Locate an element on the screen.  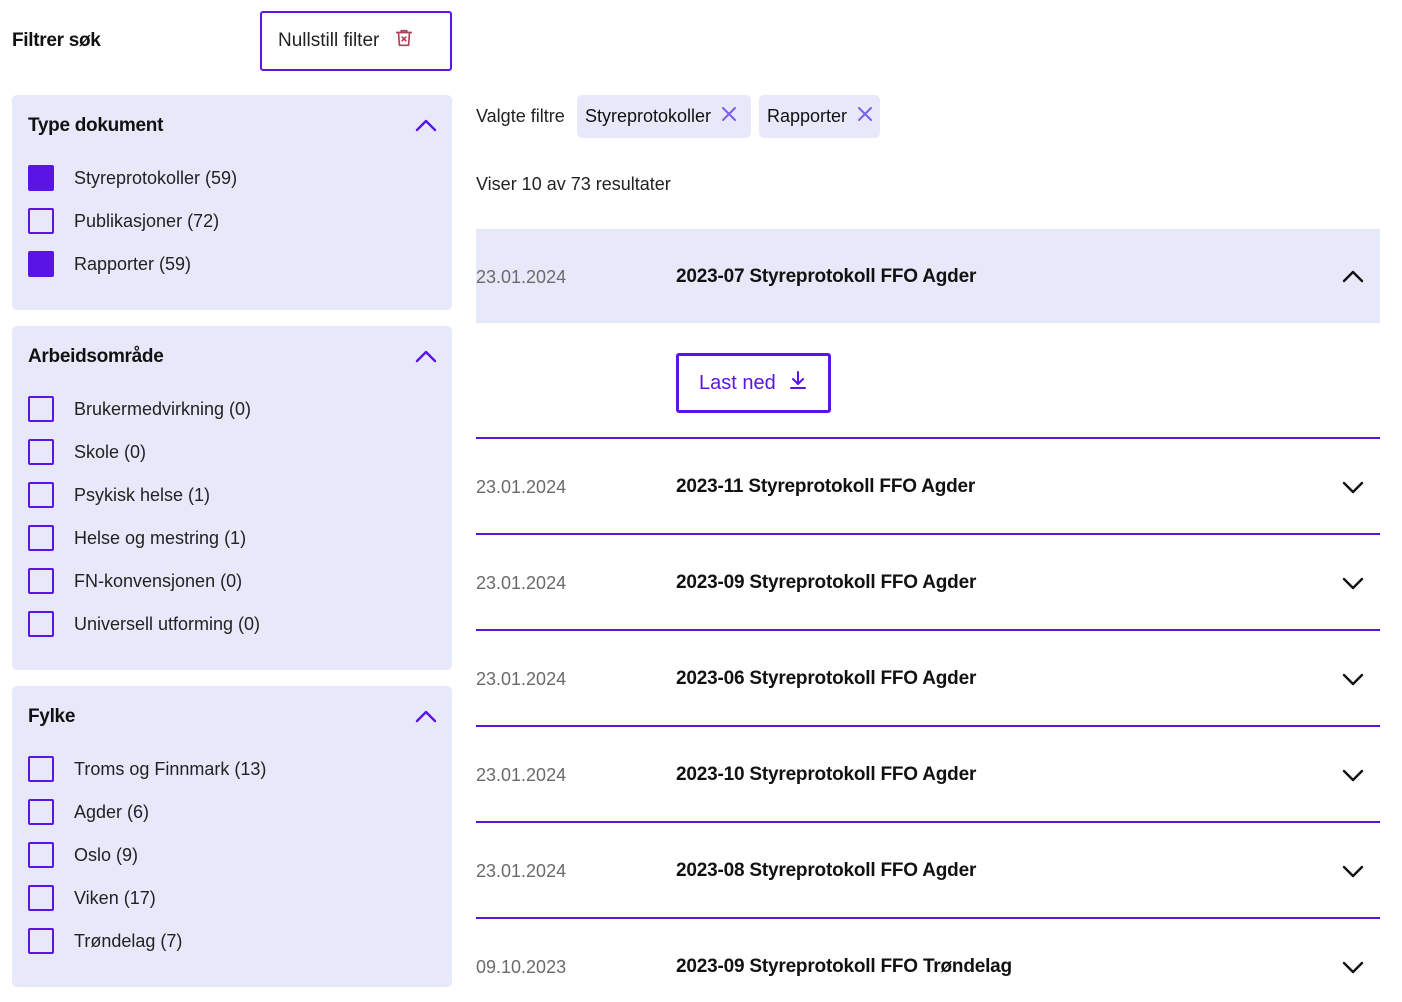
checkbox-row: Universell utforming (0) is located at coordinates (144, 624).